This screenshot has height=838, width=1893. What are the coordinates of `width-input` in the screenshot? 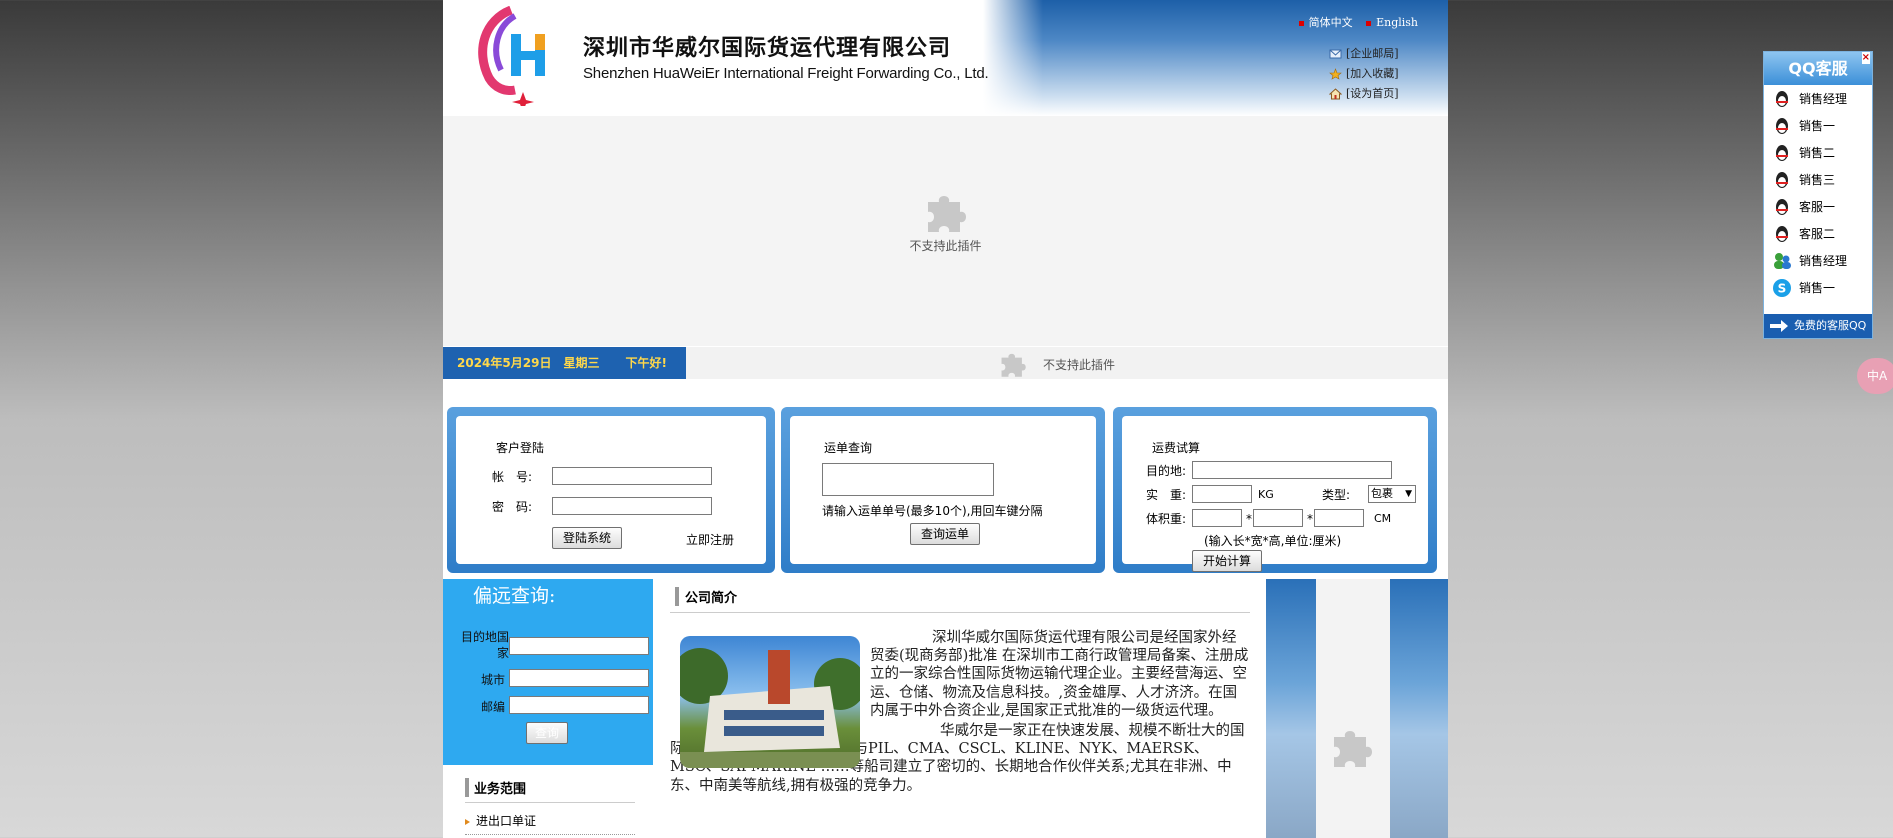 It's located at (1278, 518).